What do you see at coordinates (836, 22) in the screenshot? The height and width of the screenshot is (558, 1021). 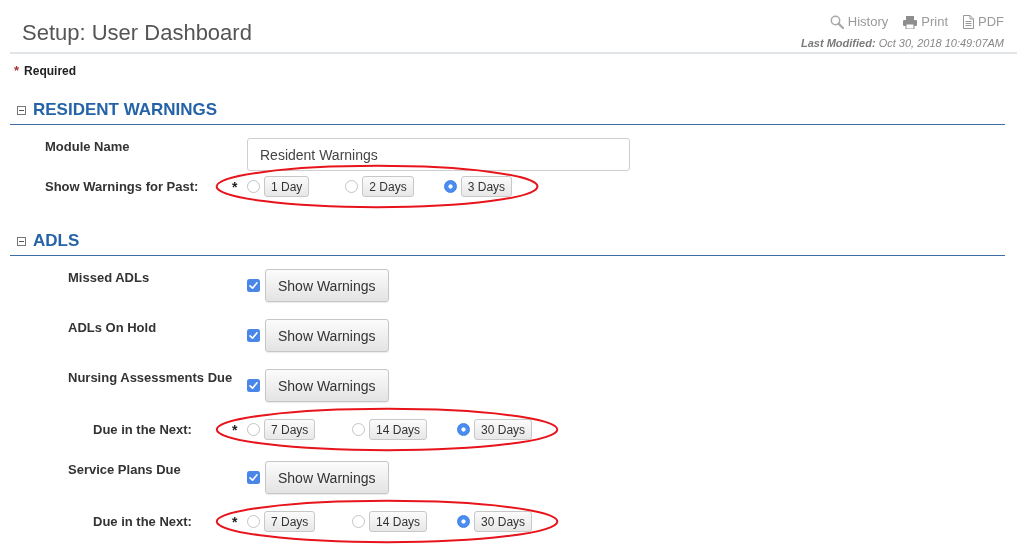 I see `search-icon` at bounding box center [836, 22].